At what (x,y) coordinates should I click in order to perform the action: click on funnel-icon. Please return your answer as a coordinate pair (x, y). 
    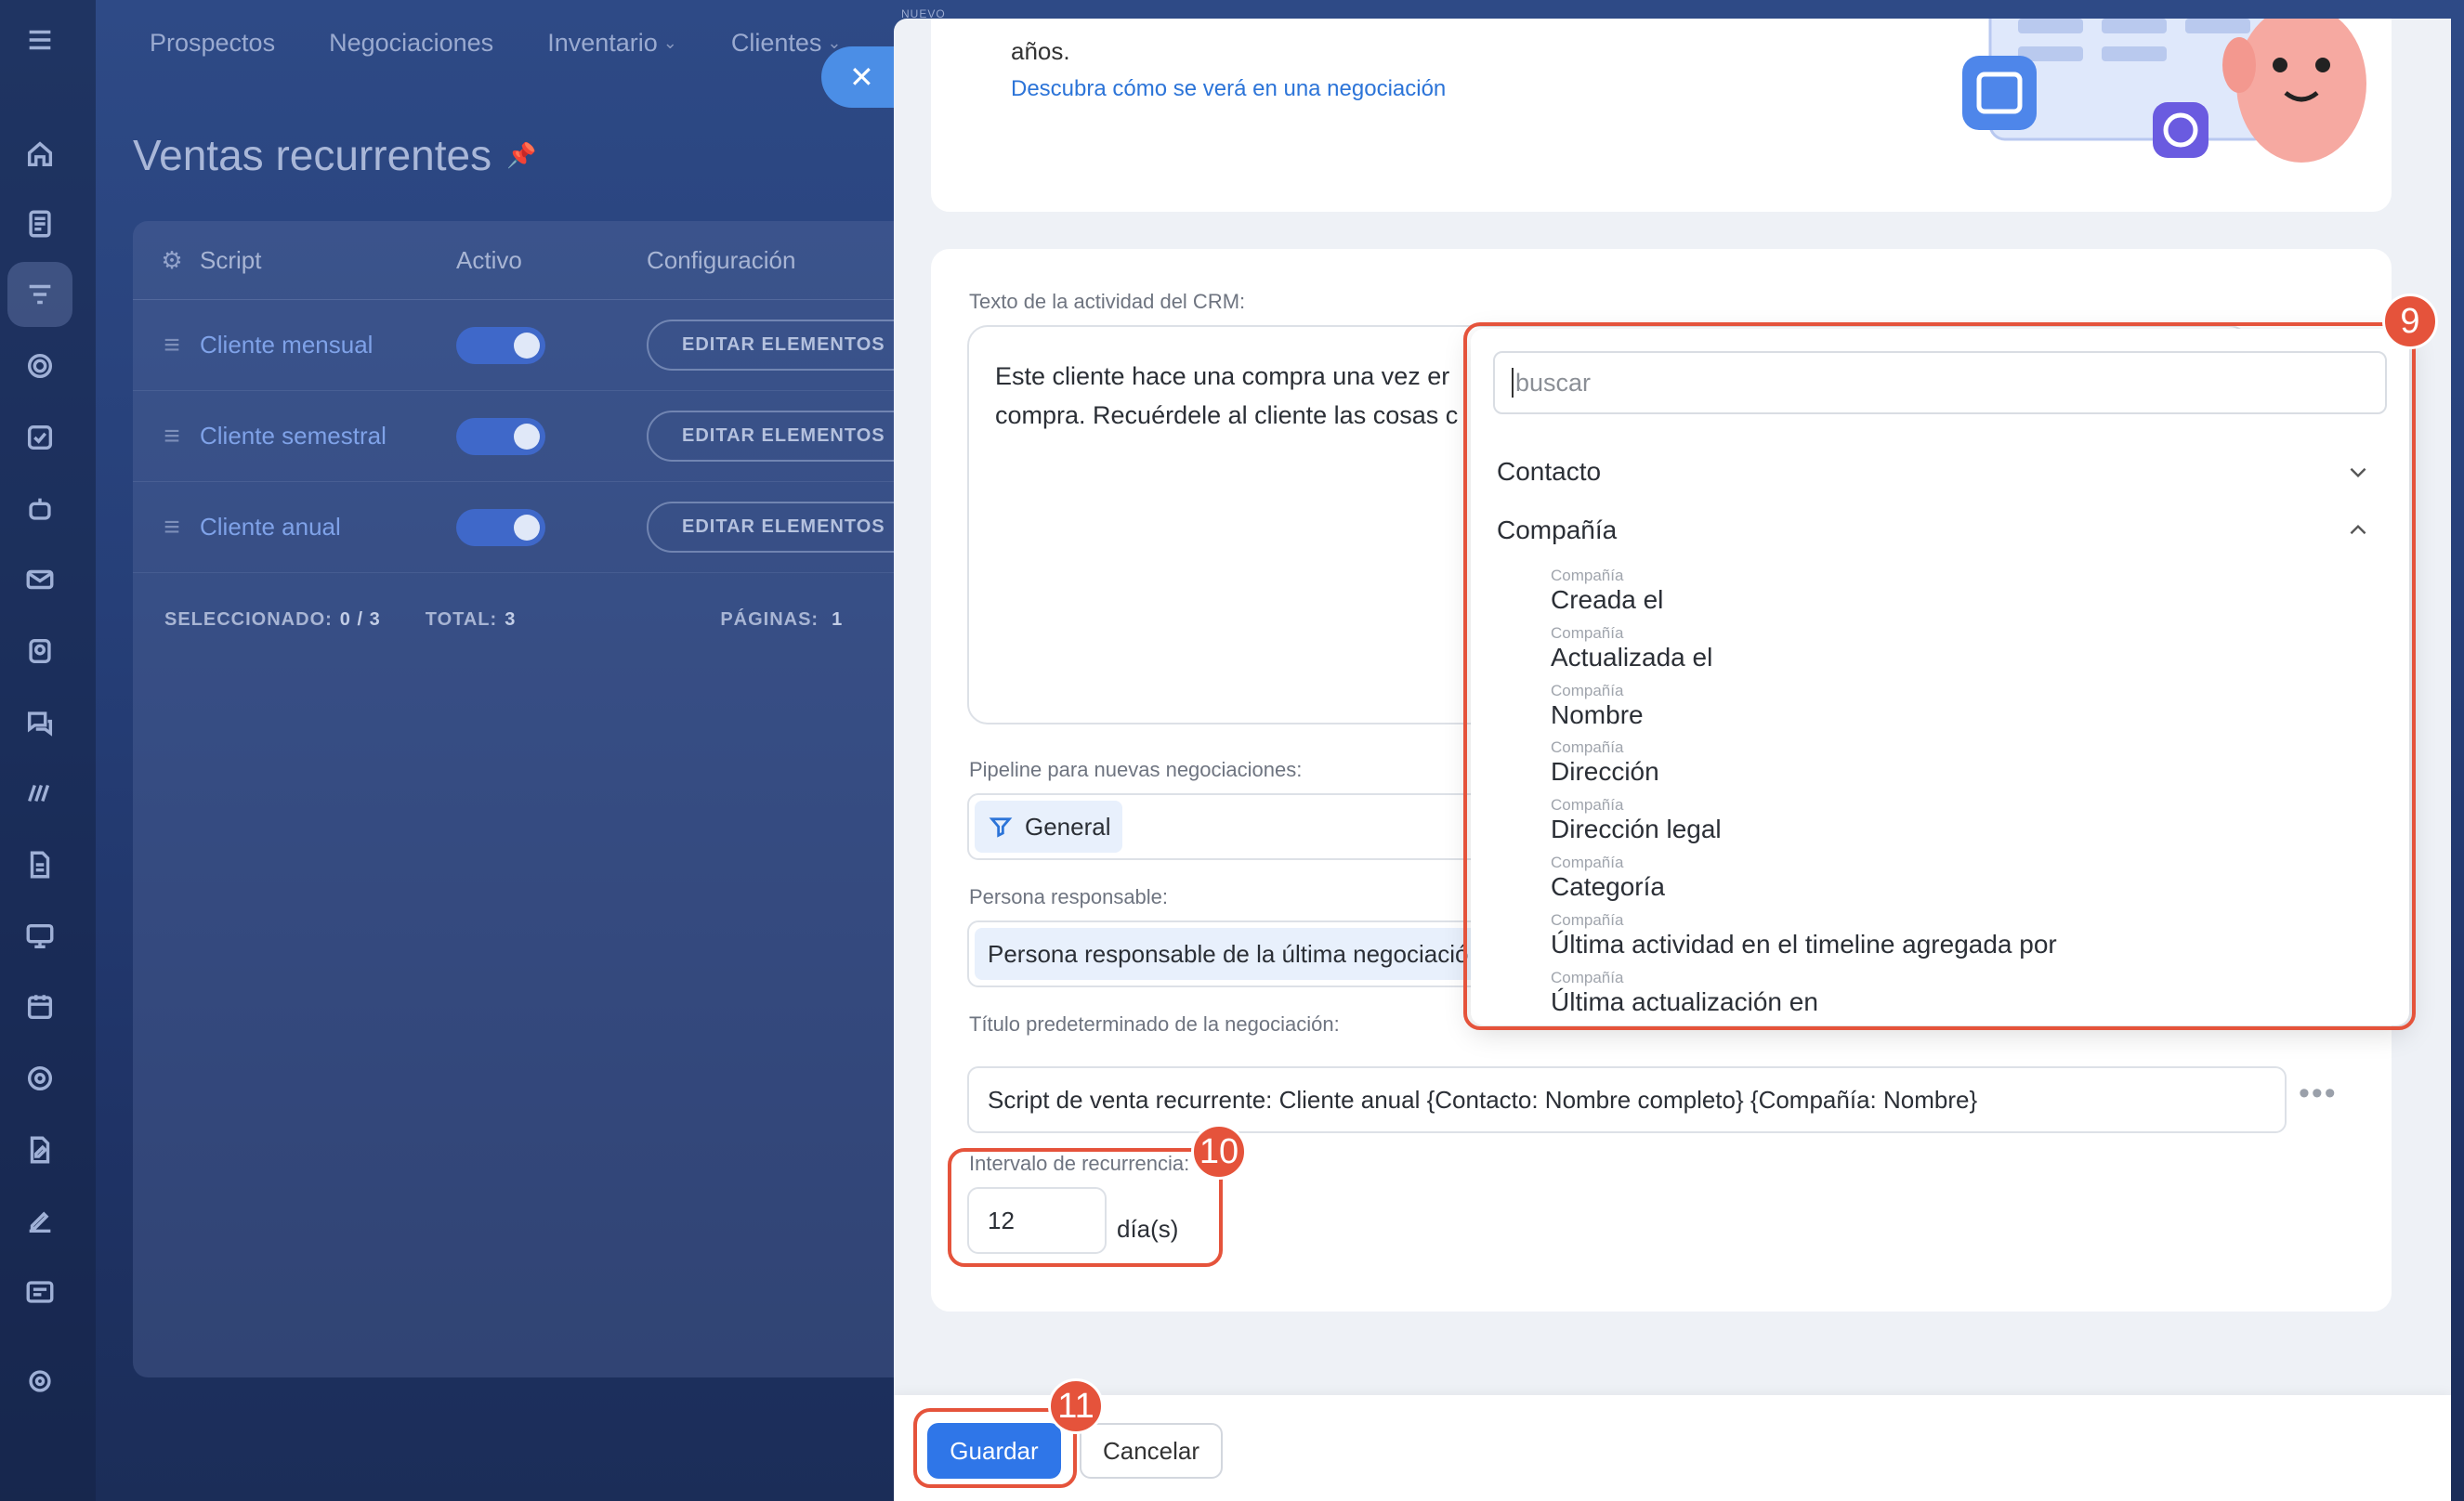
    Looking at the image, I should click on (1001, 827).